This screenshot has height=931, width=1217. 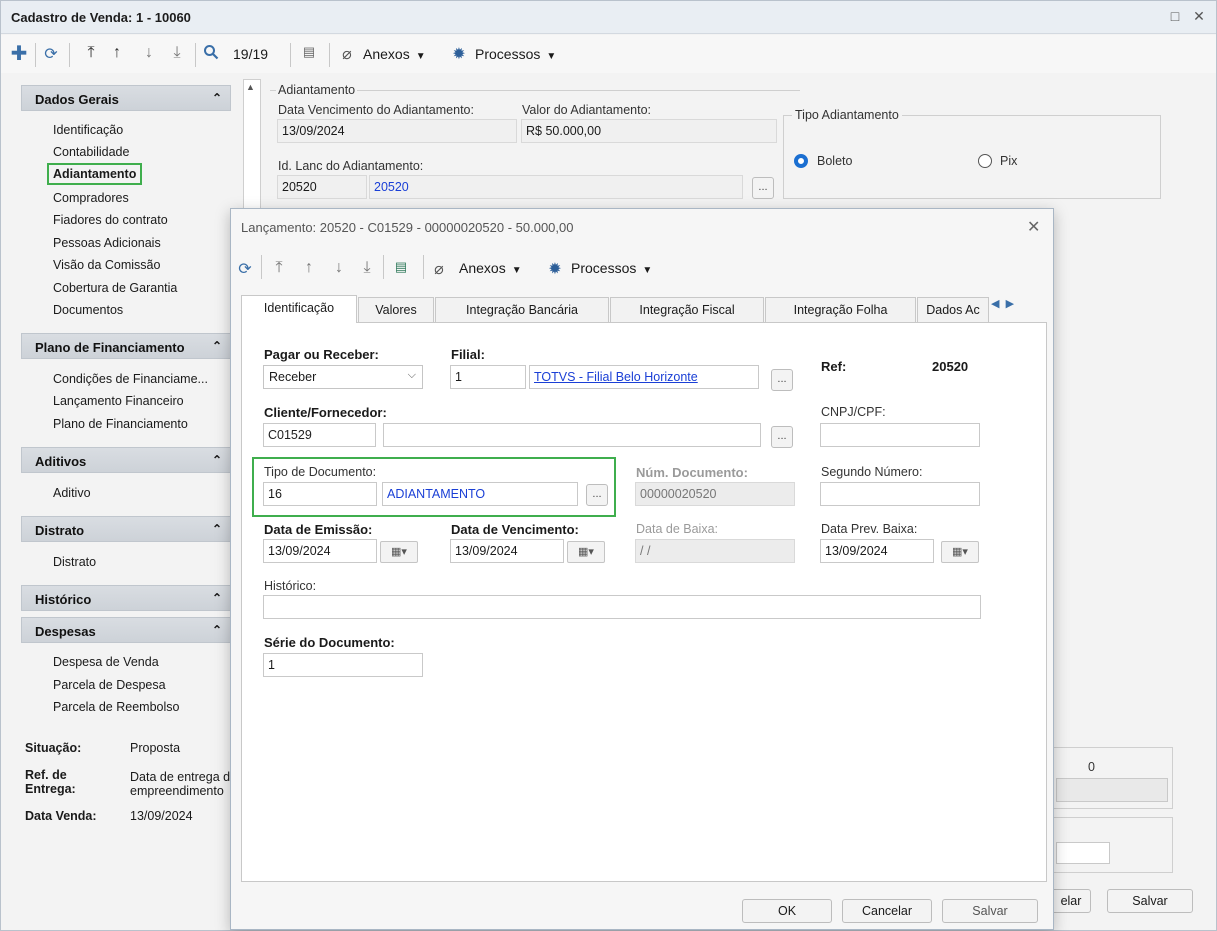 I want to click on filial-label: Filial:, so click(x=468, y=354).